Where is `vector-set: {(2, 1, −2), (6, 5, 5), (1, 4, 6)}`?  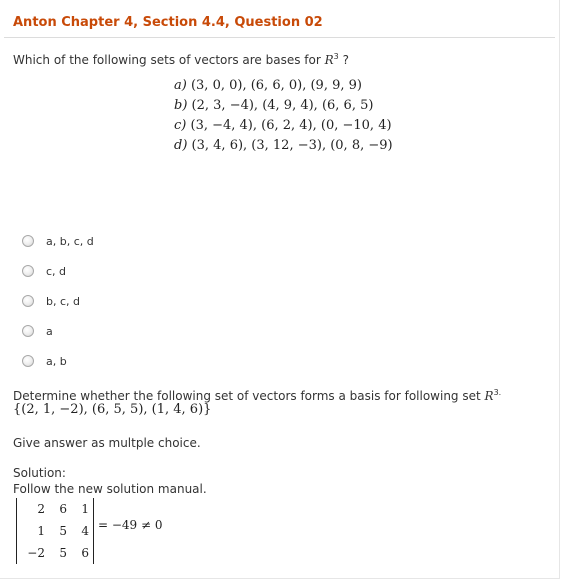
vector-set: {(2, 1, −2), (6, 5, 5), (1, 4, 6)} is located at coordinates (112, 409).